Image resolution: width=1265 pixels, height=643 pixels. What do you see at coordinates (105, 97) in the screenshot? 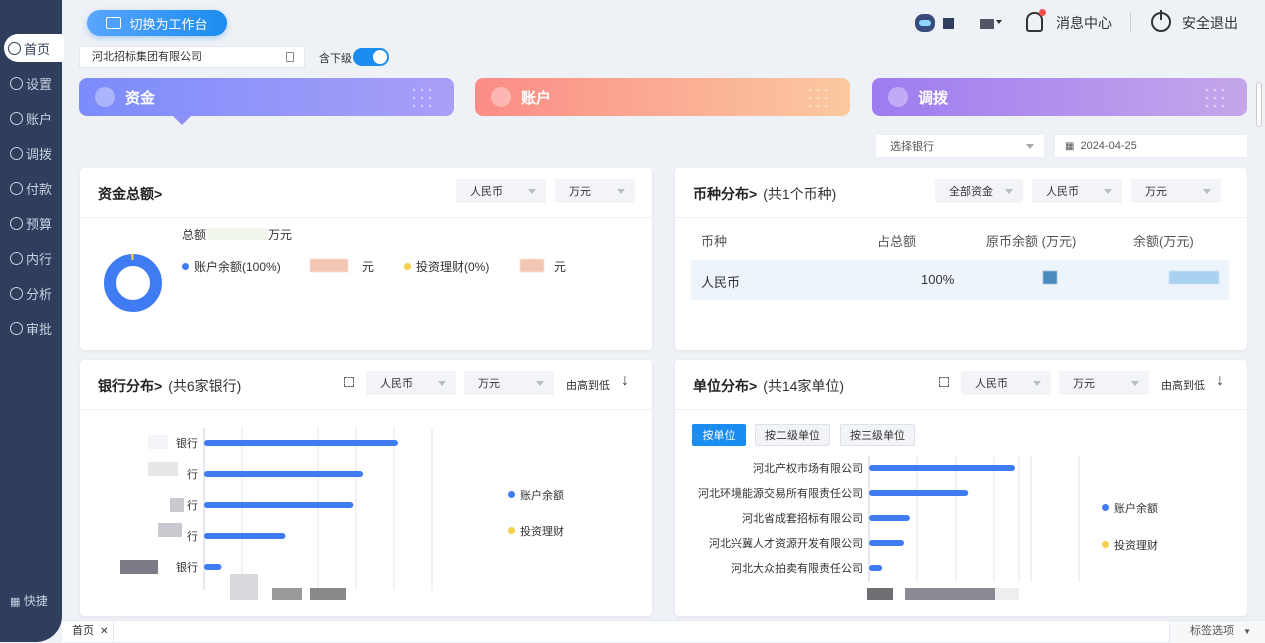
I see `money-bag-icon` at bounding box center [105, 97].